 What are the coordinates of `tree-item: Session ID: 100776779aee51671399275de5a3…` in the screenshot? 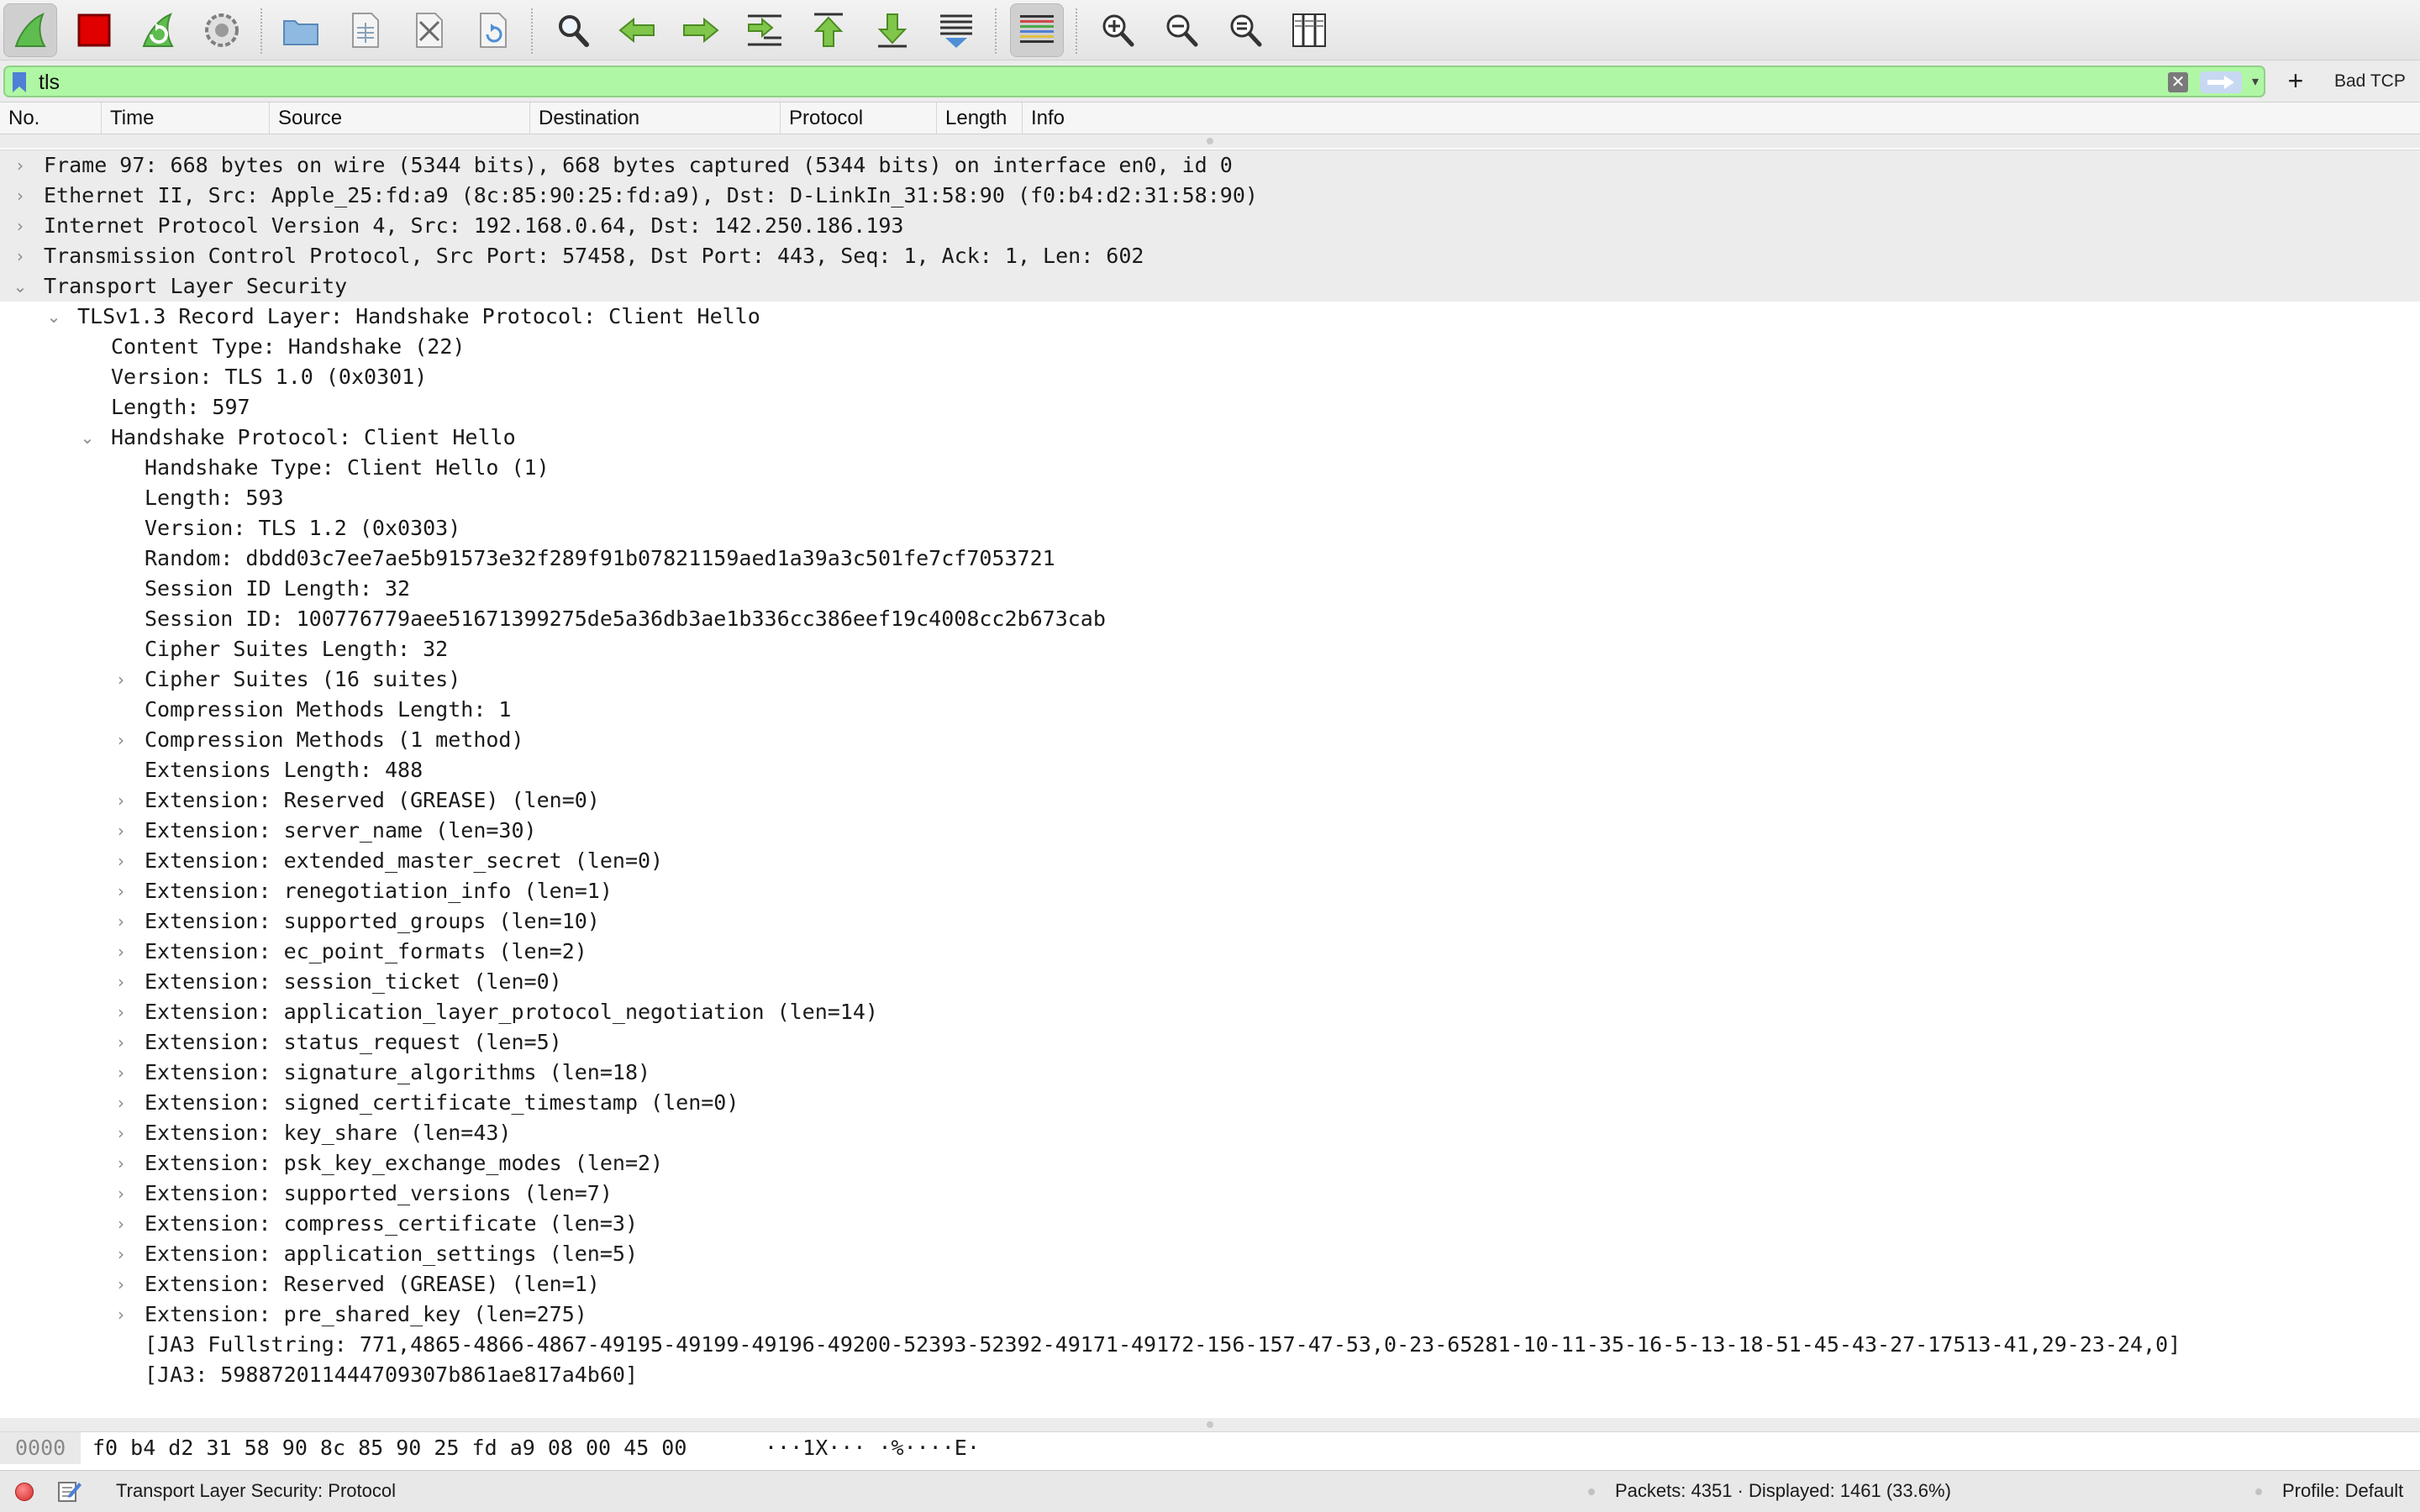 It's located at (1210, 619).